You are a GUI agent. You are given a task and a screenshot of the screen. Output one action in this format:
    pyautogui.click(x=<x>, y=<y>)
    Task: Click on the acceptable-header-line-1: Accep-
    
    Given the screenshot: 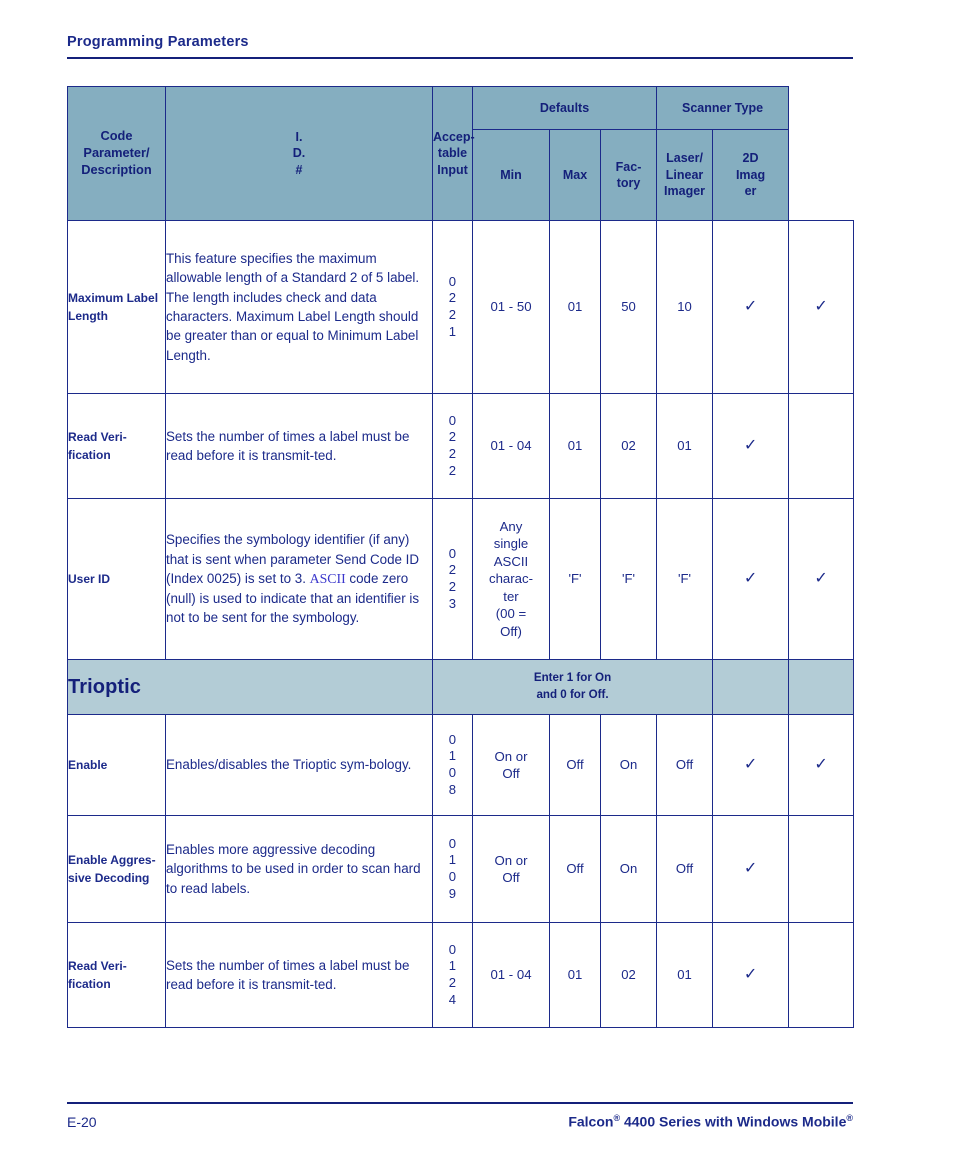 What is the action you would take?
    pyautogui.click(x=454, y=136)
    